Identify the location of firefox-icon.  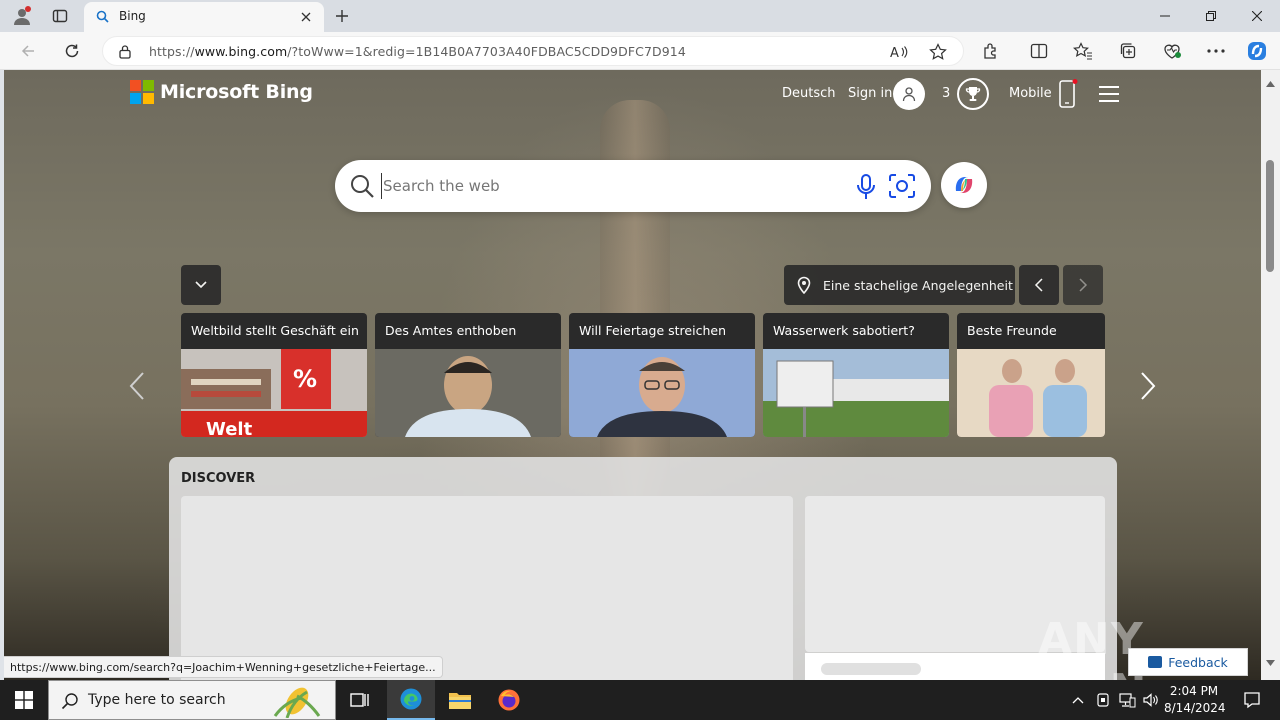
(509, 700).